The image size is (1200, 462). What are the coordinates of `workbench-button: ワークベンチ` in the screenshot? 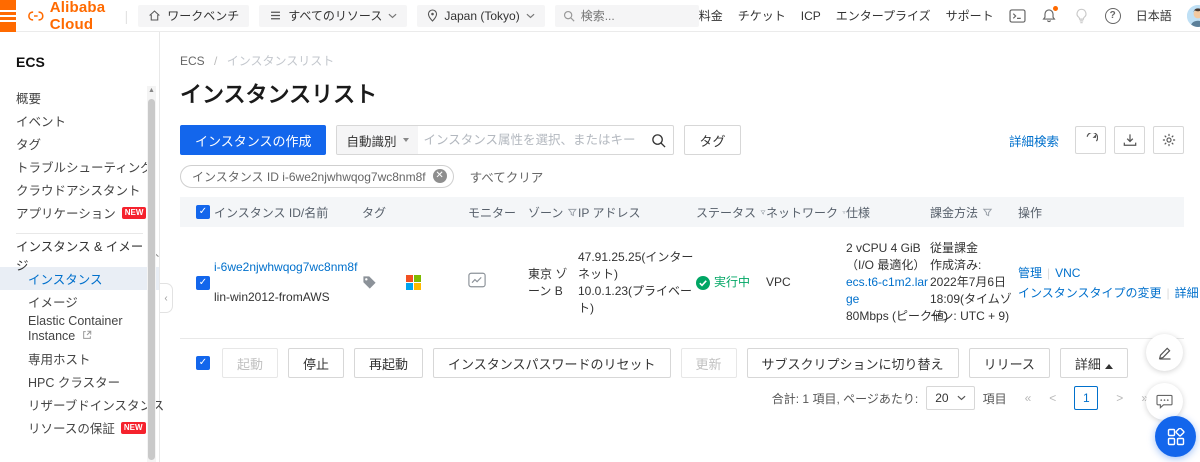 It's located at (194, 15).